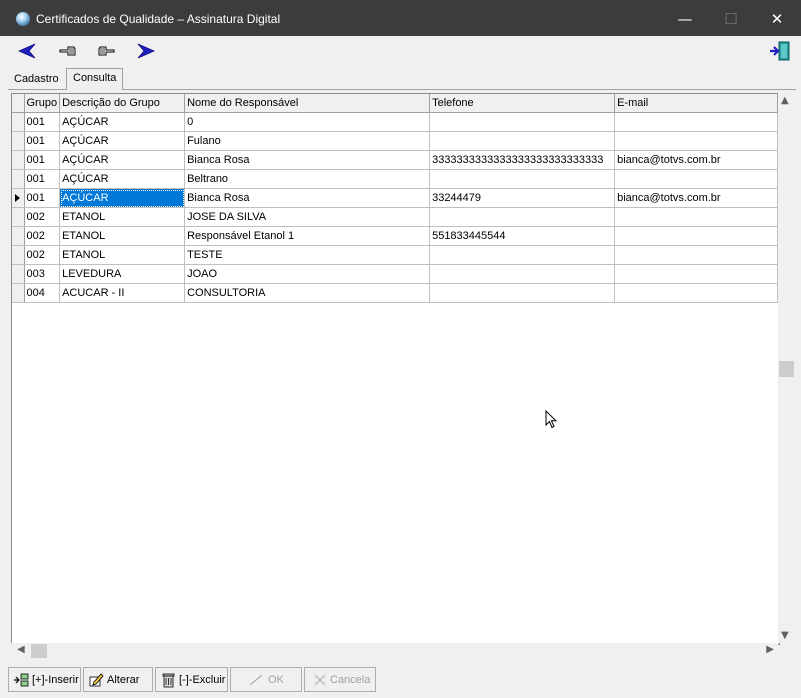 The width and height of the screenshot is (801, 698). What do you see at coordinates (522, 198) in the screenshot?
I see `cell-telefone: 33244479` at bounding box center [522, 198].